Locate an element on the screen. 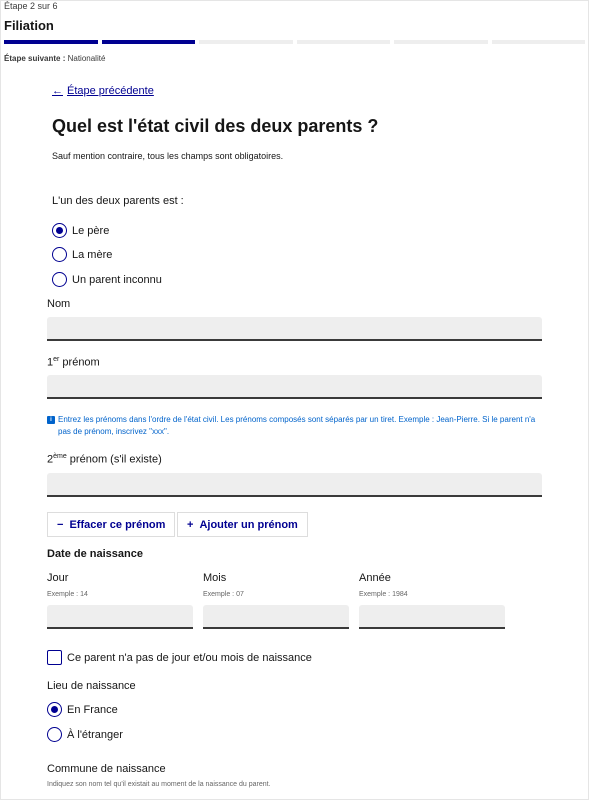 The height and width of the screenshot is (800, 589). day-hint: Exemple : 14 is located at coordinates (67, 594).